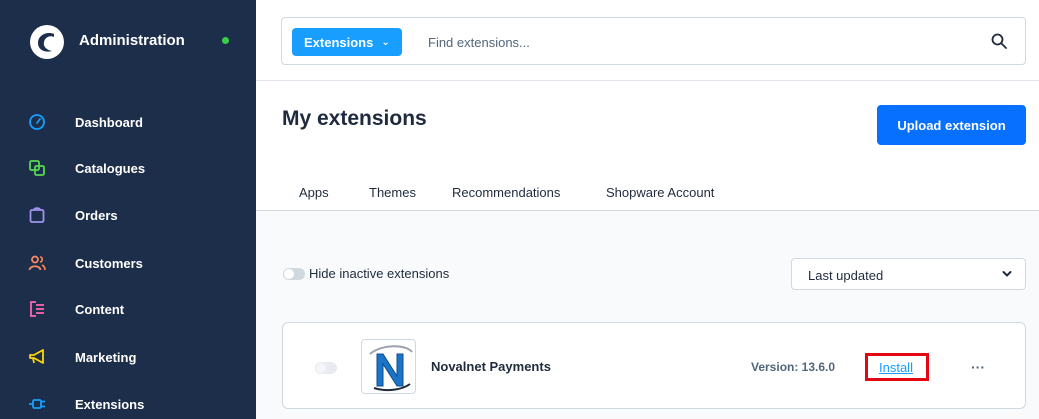  What do you see at coordinates (385, 42) in the screenshot?
I see `chevron-down-icon: ⌄` at bounding box center [385, 42].